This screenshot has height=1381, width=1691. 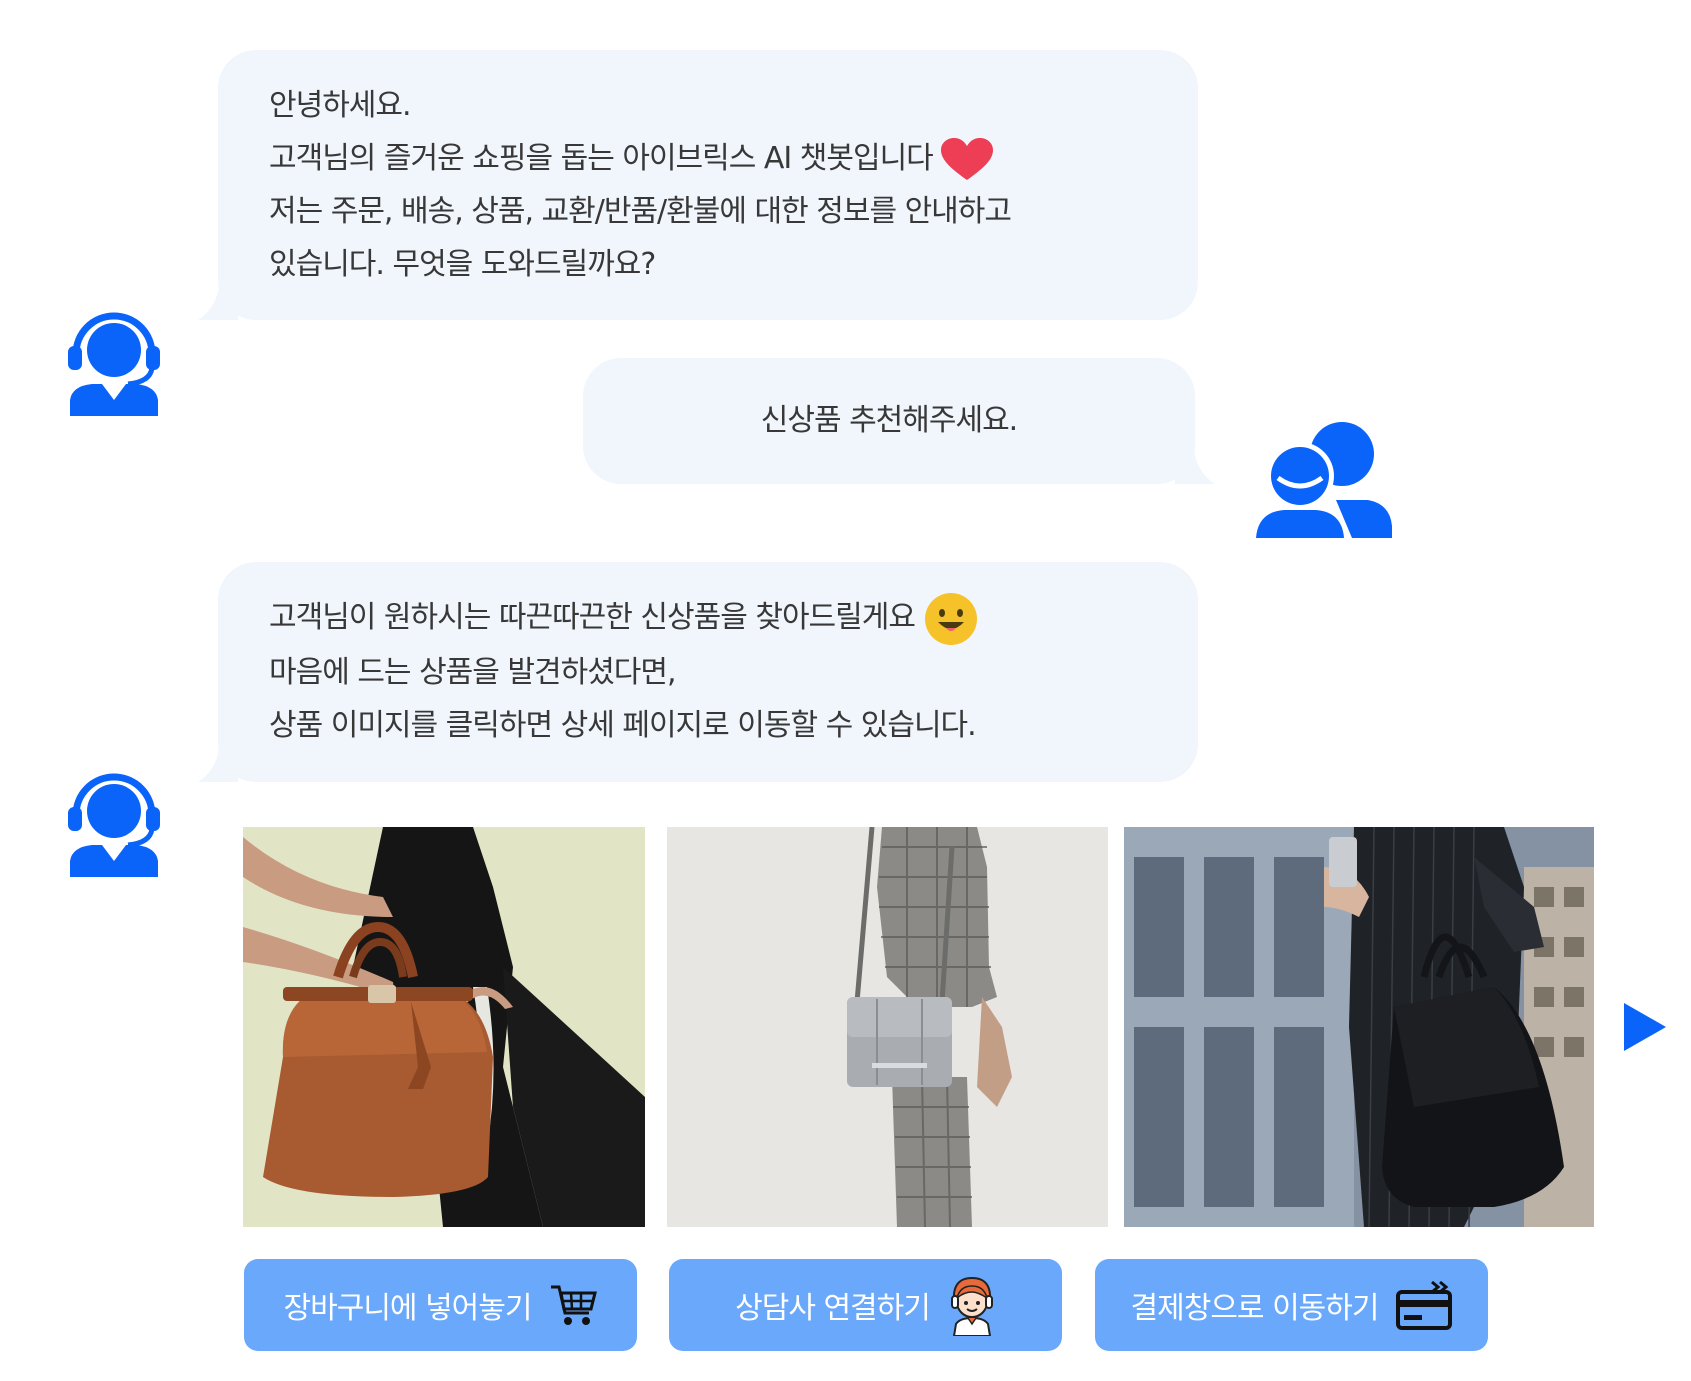 What do you see at coordinates (833, 1308) in the screenshot?
I see `connect-counselor-label: 상담사 연결하기` at bounding box center [833, 1308].